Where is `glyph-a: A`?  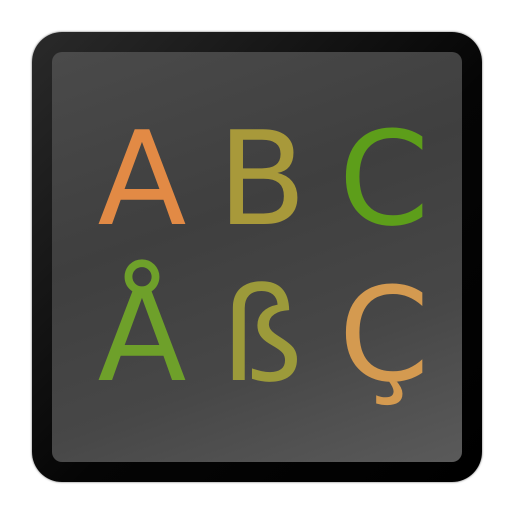 glyph-a: A is located at coordinates (142, 179).